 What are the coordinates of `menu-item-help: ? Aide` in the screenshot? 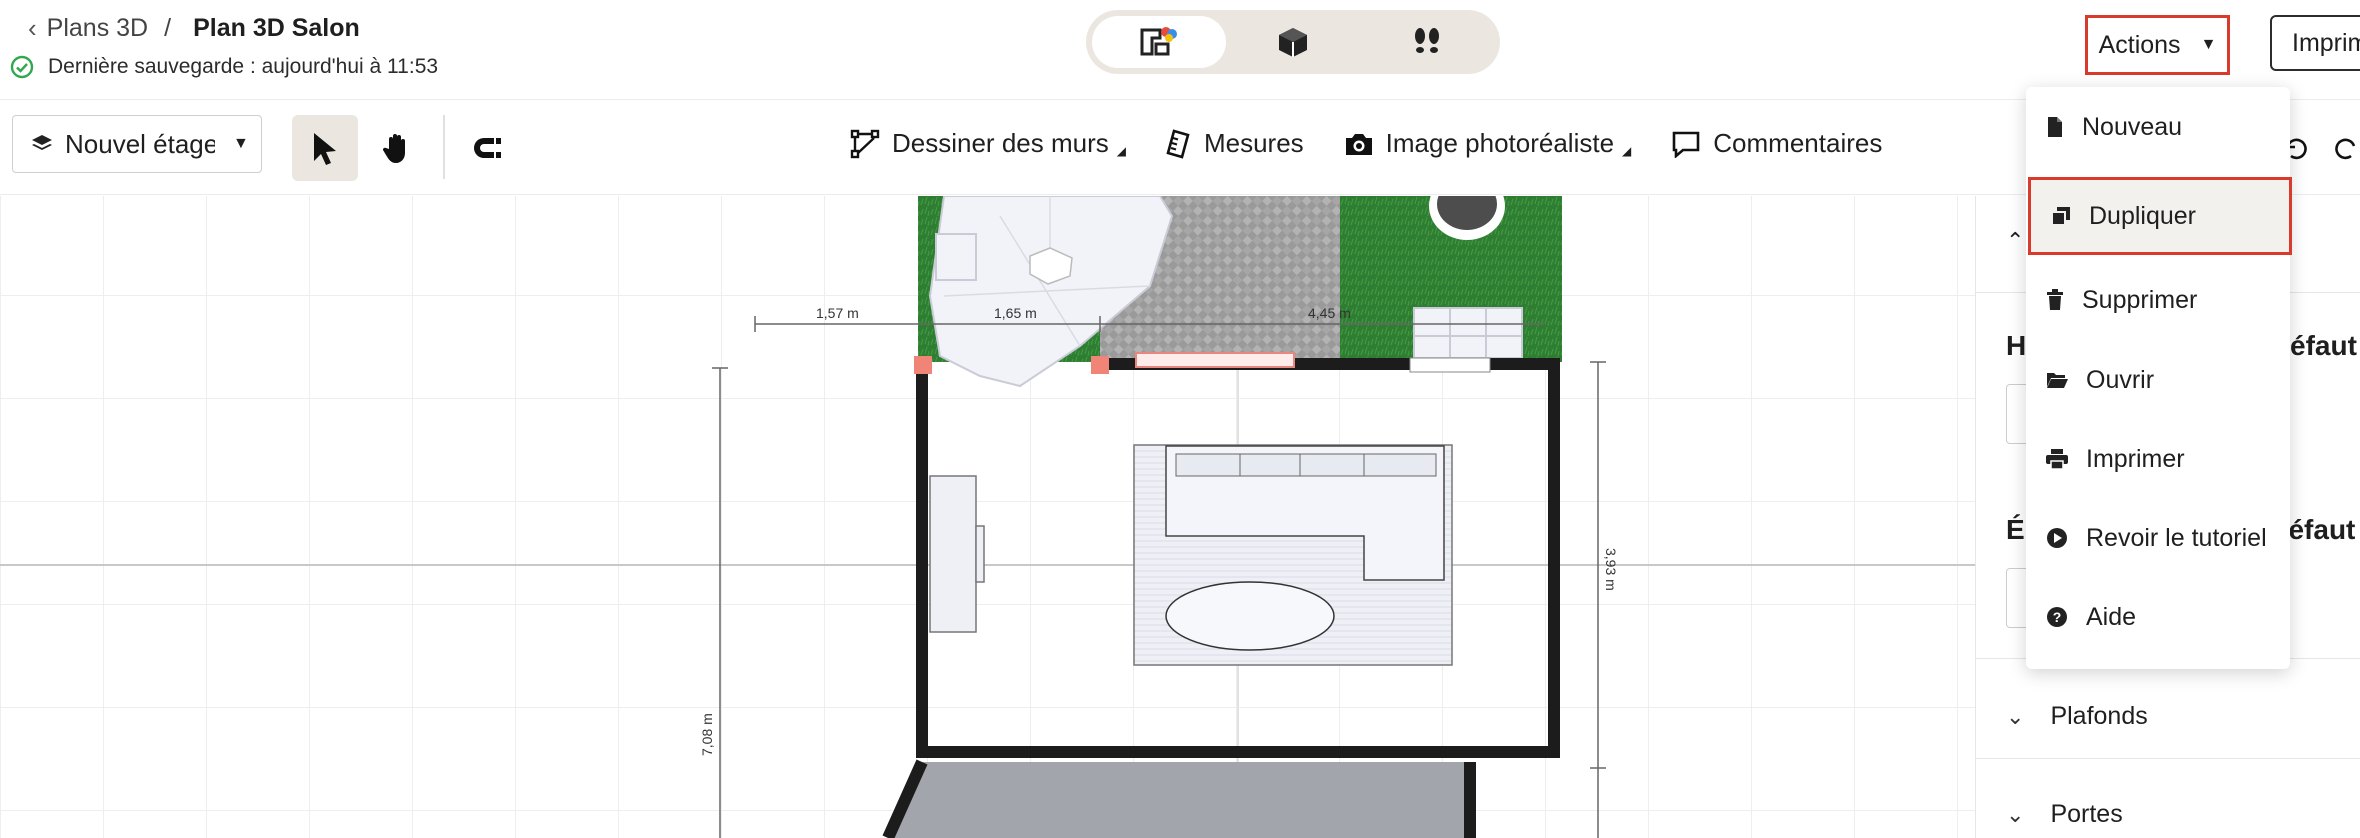 It's located at (2158, 617).